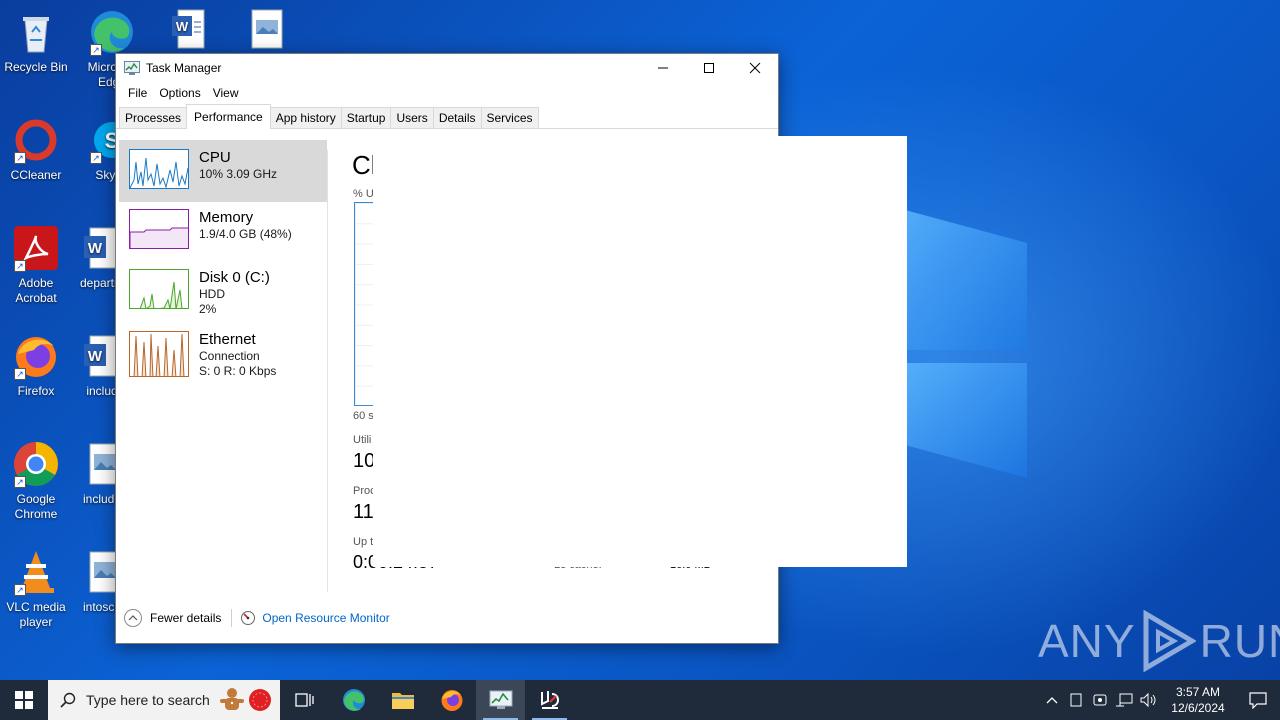 This screenshot has height=720, width=1280. I want to click on taskbar: Type here to search 3:57 AM 12/6/2024, so click(640, 700).